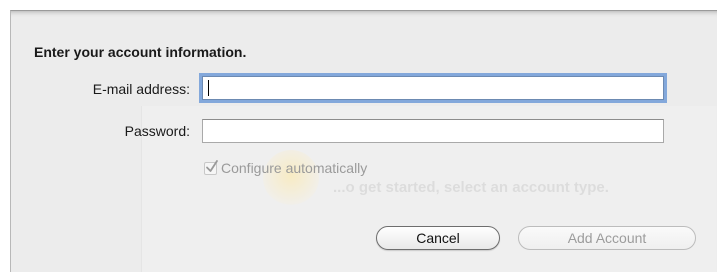  What do you see at coordinates (140, 52) in the screenshot?
I see `dialog-heading: Enter your account information.` at bounding box center [140, 52].